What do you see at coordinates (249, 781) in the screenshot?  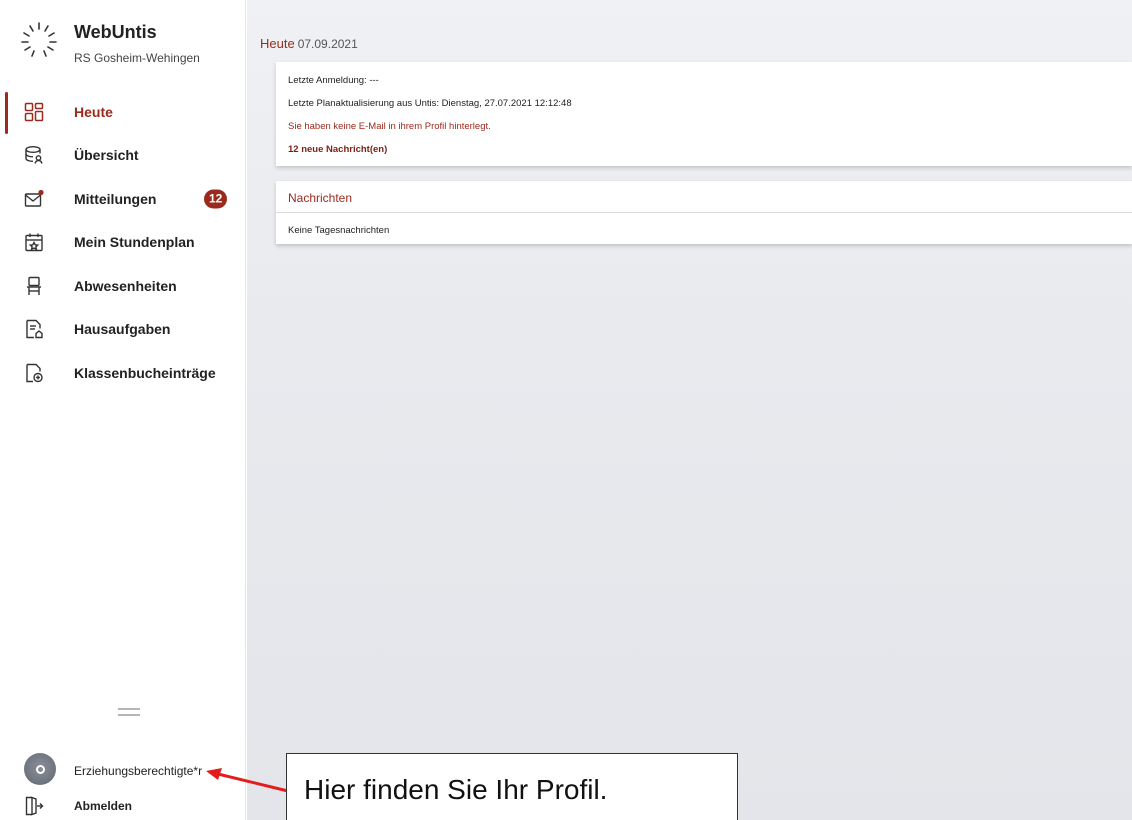 I see `annotation-arrow` at bounding box center [249, 781].